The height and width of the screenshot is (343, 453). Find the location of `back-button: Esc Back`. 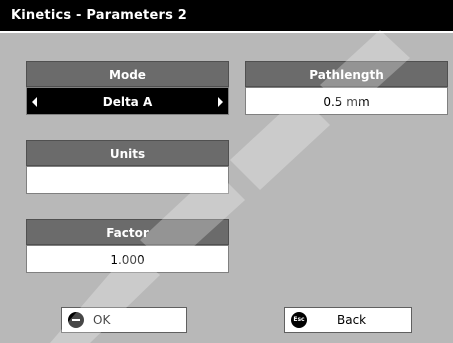

back-button: Esc Back is located at coordinates (348, 320).